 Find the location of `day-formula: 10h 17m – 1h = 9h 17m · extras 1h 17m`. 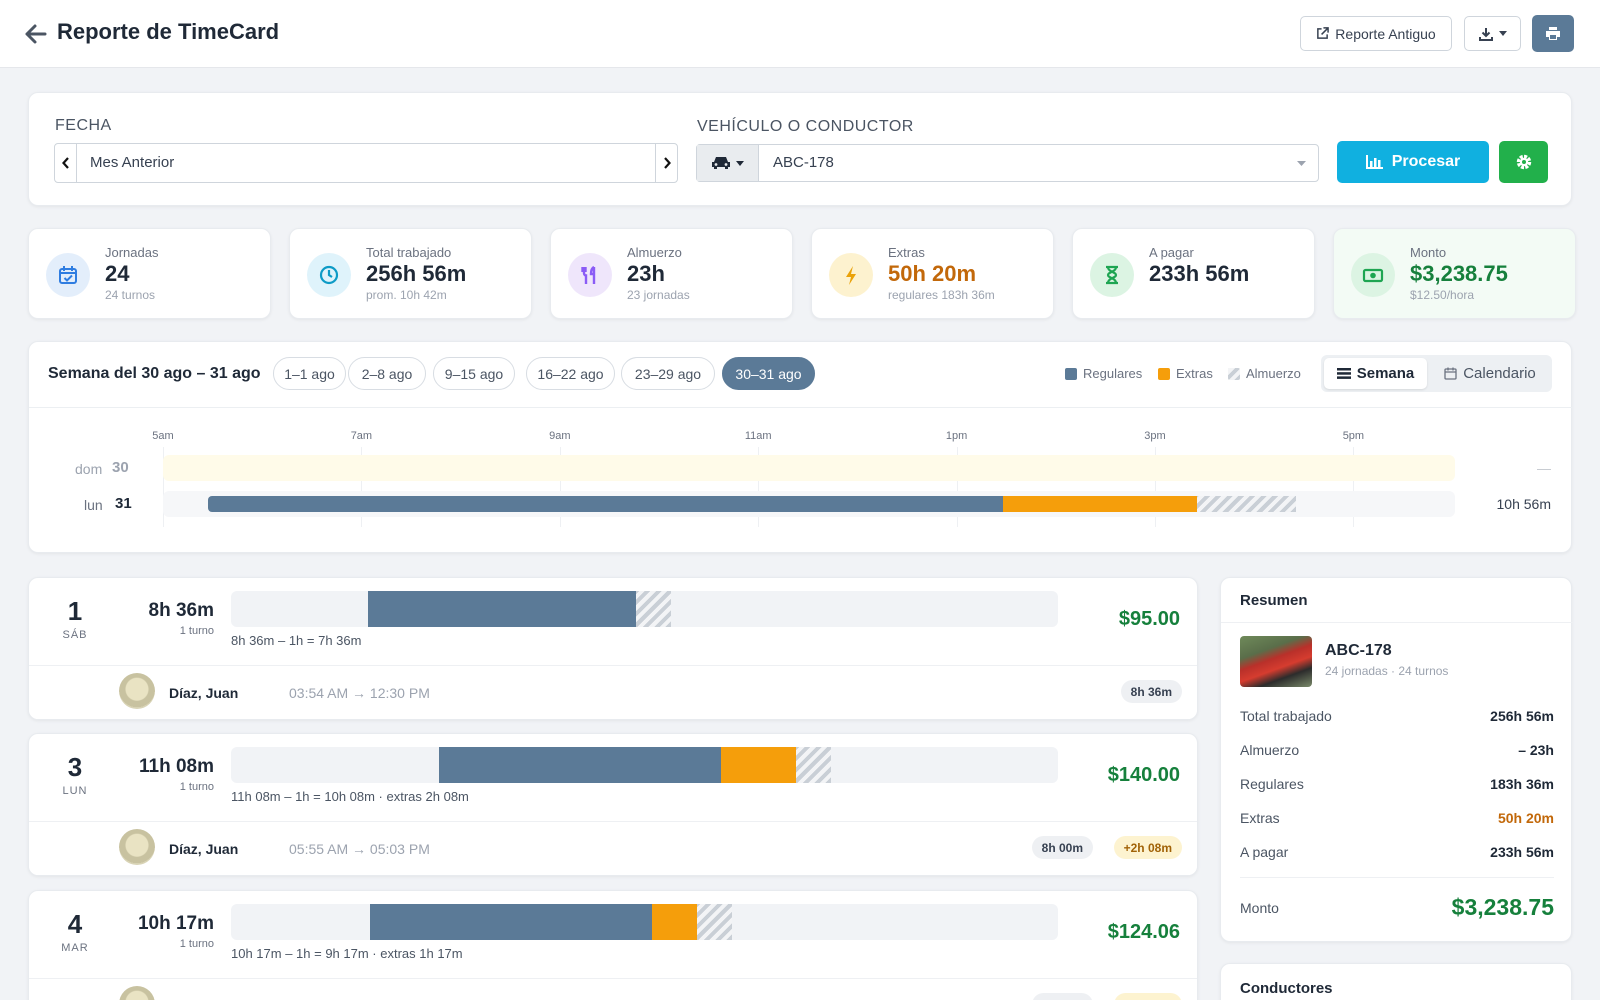

day-formula: 10h 17m – 1h = 9h 17m · extras 1h 17m is located at coordinates (347, 953).